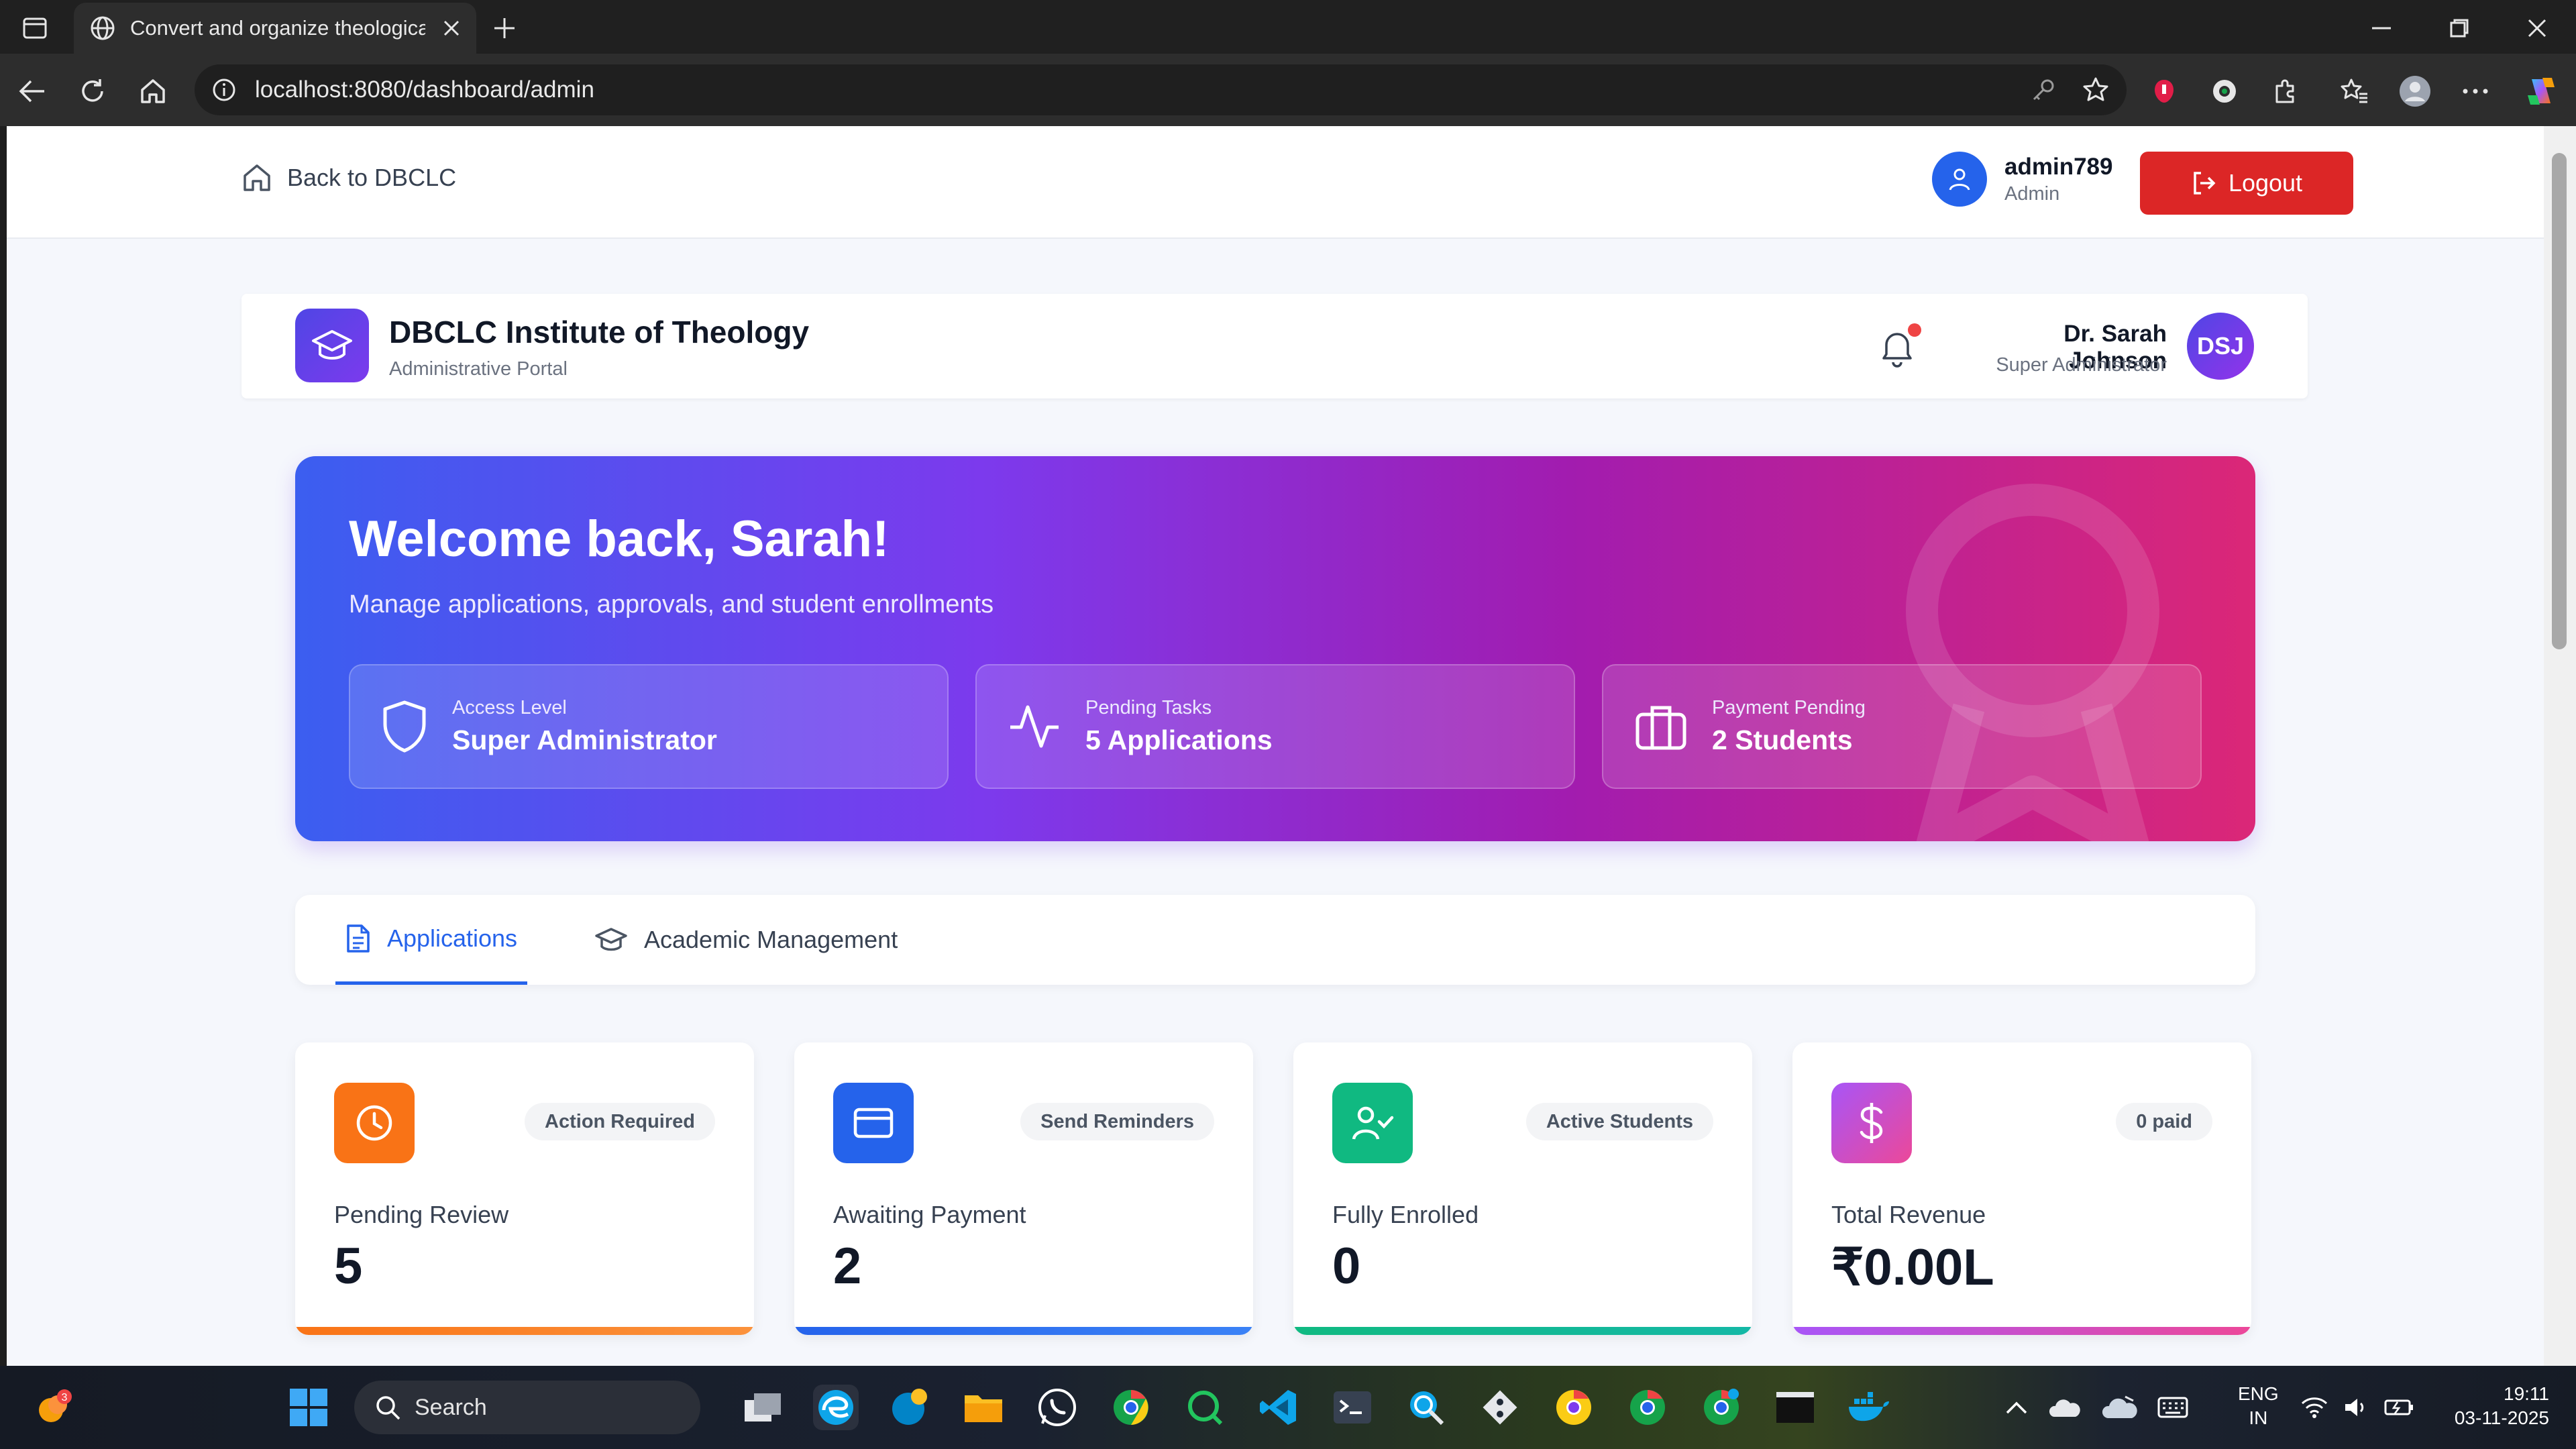 The image size is (2576, 1449). Describe the element at coordinates (1871, 1123) in the screenshot. I see `dollar-icon` at that location.